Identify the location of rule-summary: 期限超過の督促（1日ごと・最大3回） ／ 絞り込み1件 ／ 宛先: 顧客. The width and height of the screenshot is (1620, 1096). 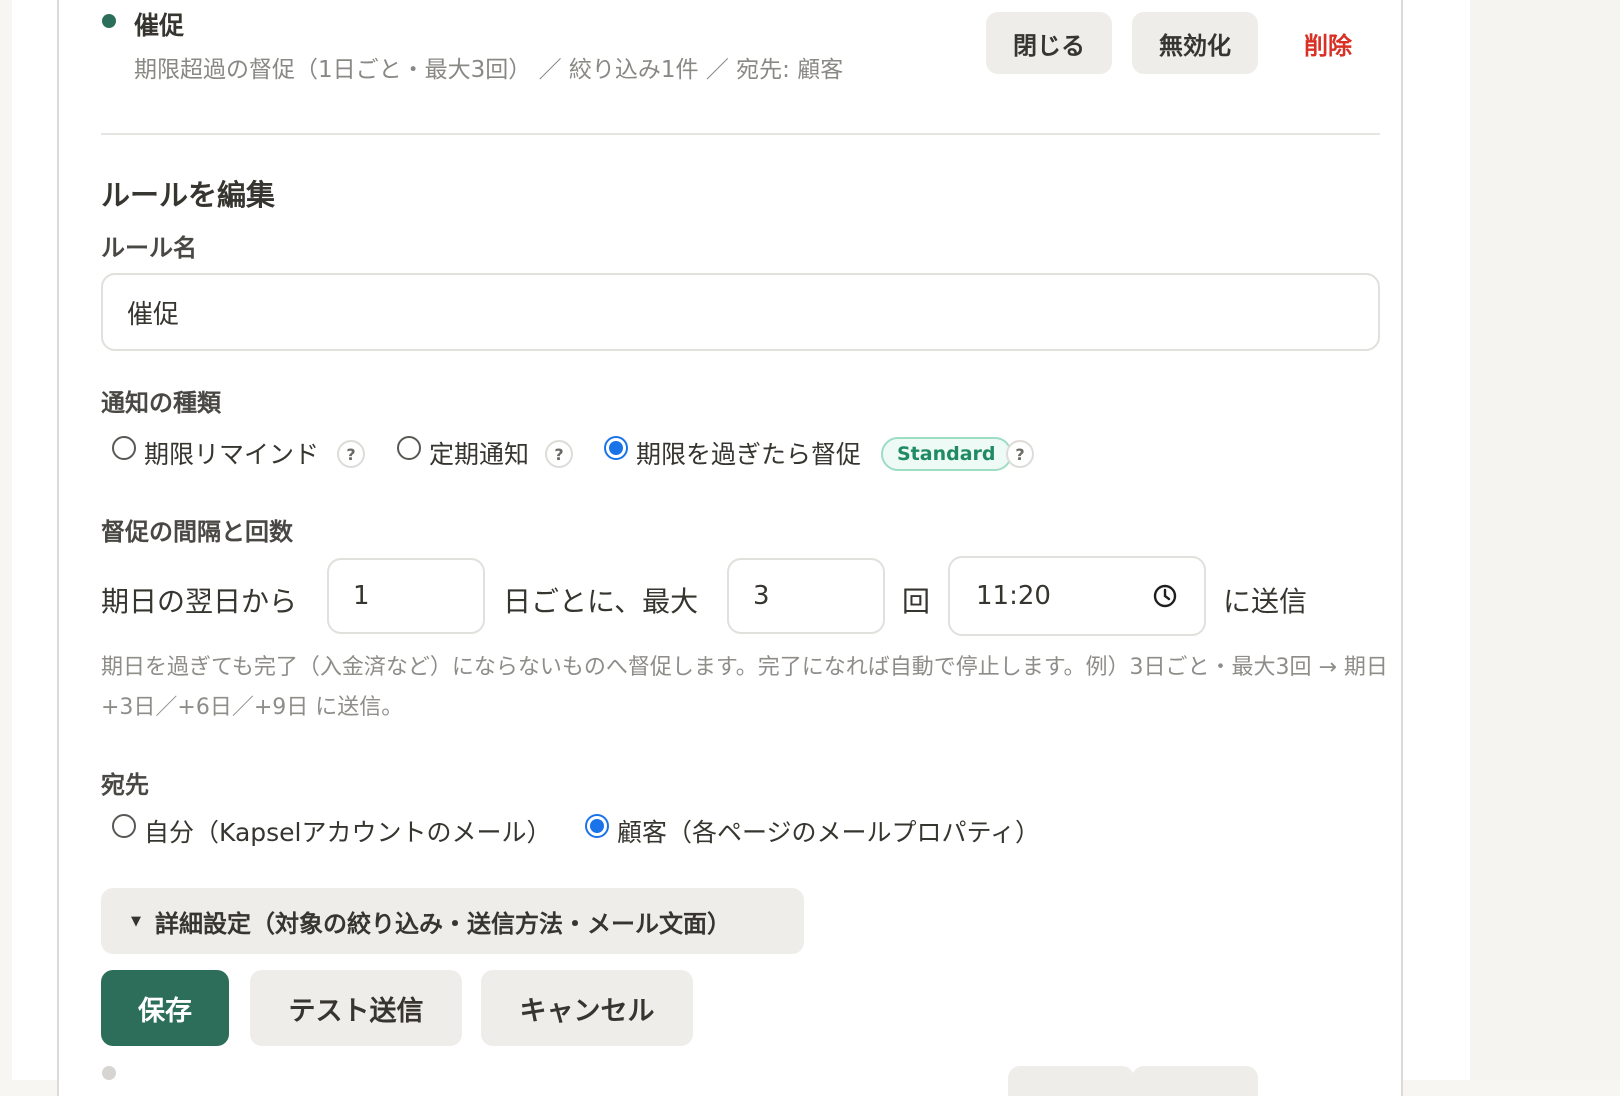
(489, 70).